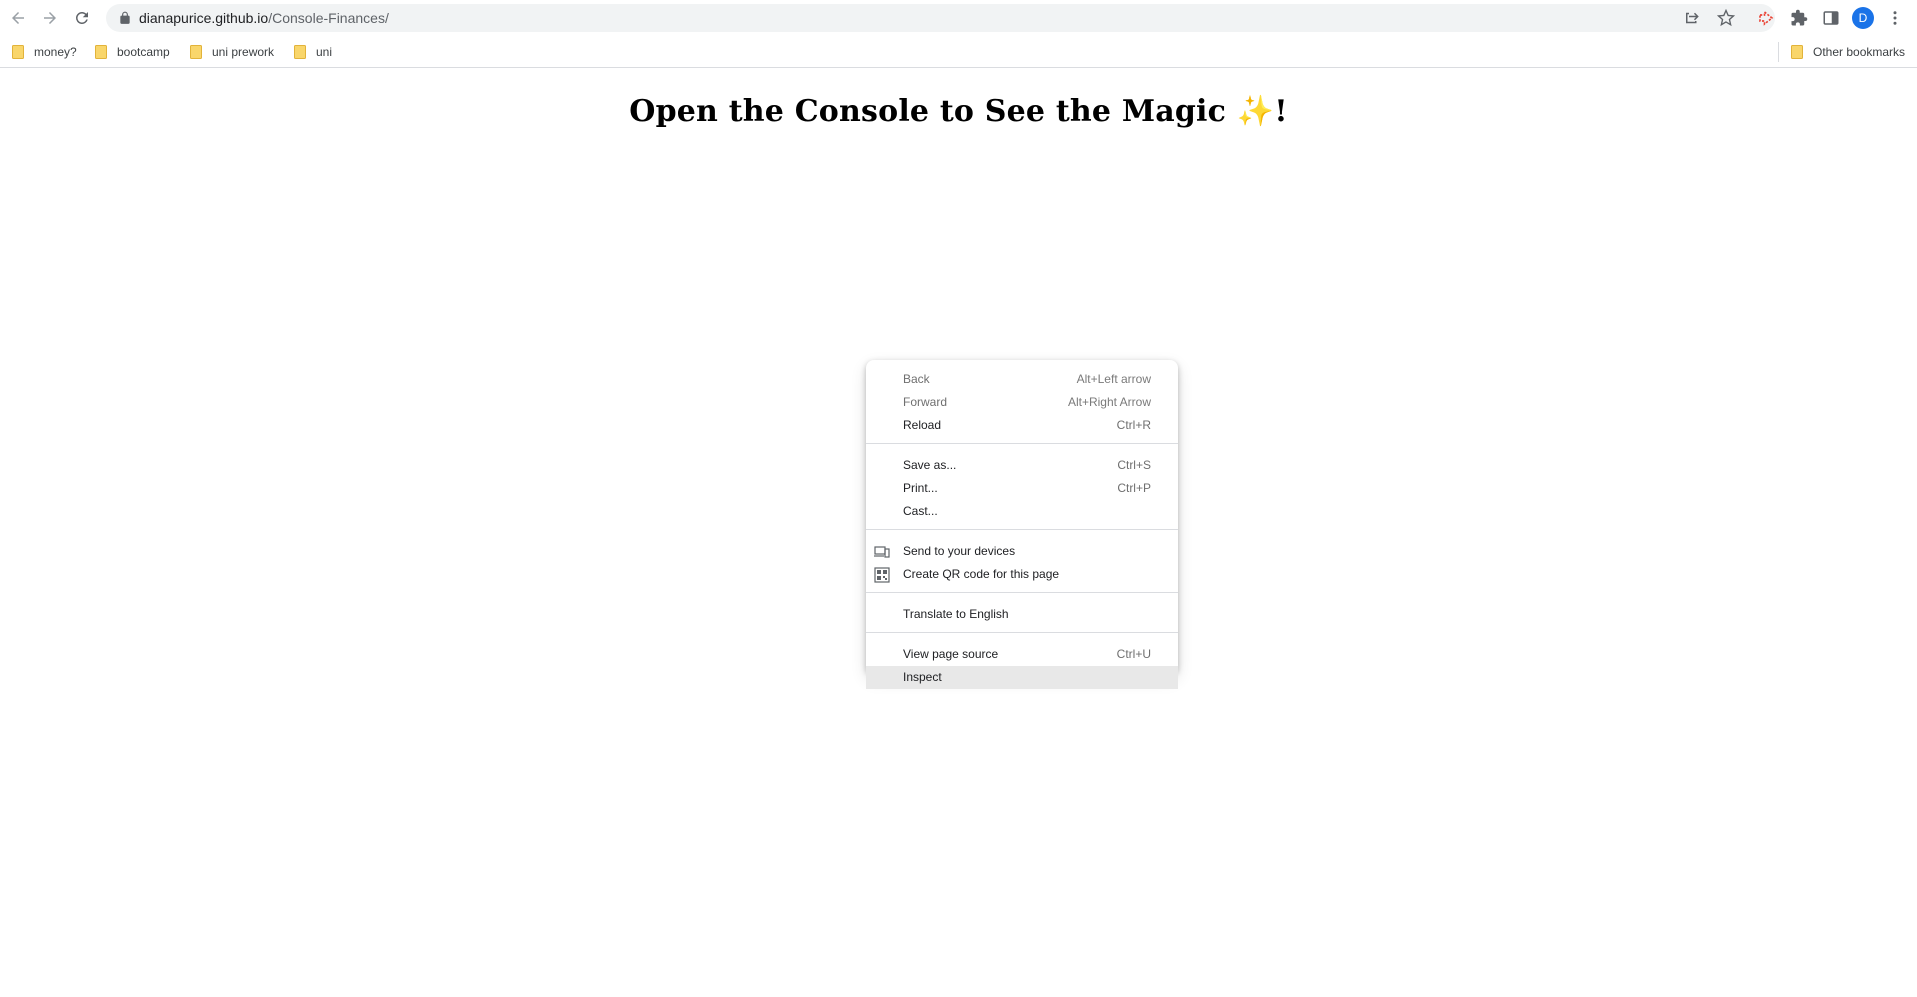 The image size is (1917, 997). I want to click on other-bookmarks-label: Other bookmarks, so click(1859, 52).